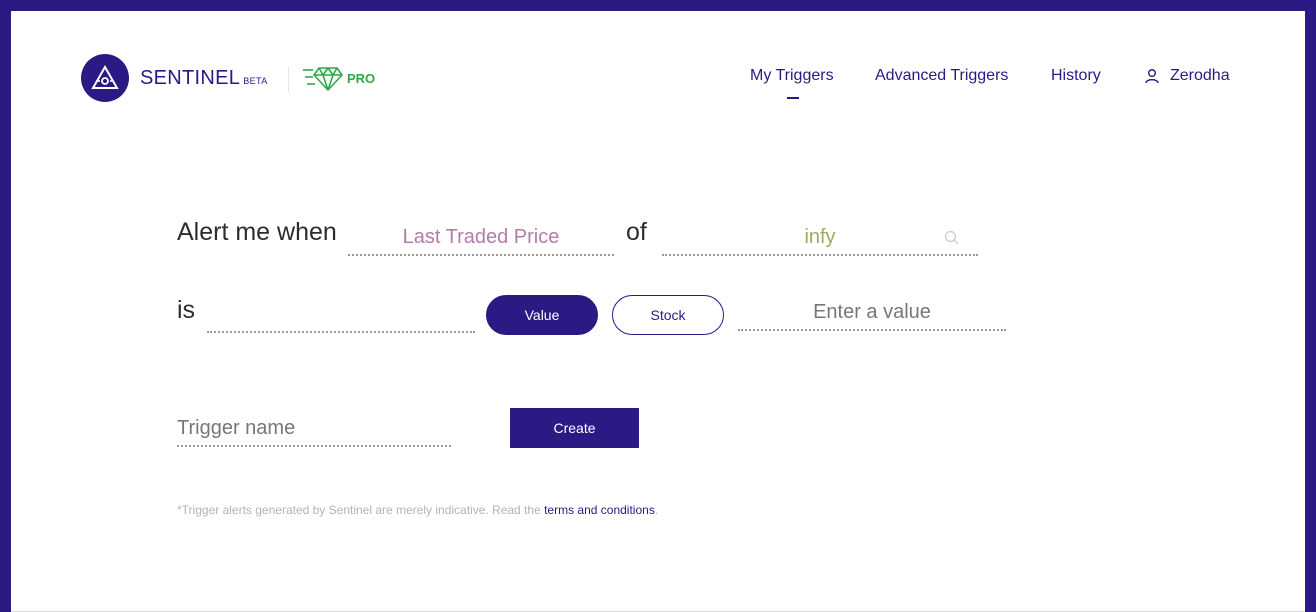 Image resolution: width=1316 pixels, height=612 pixels. What do you see at coordinates (872, 313) in the screenshot?
I see `target-value-input` at bounding box center [872, 313].